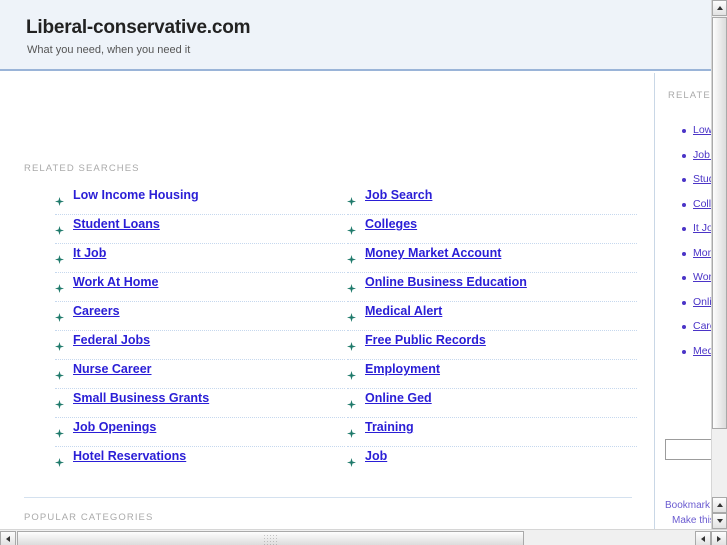 Image resolution: width=727 pixels, height=545 pixels. Describe the element at coordinates (398, 398) in the screenshot. I see `related-search-link: Online Ged` at that location.